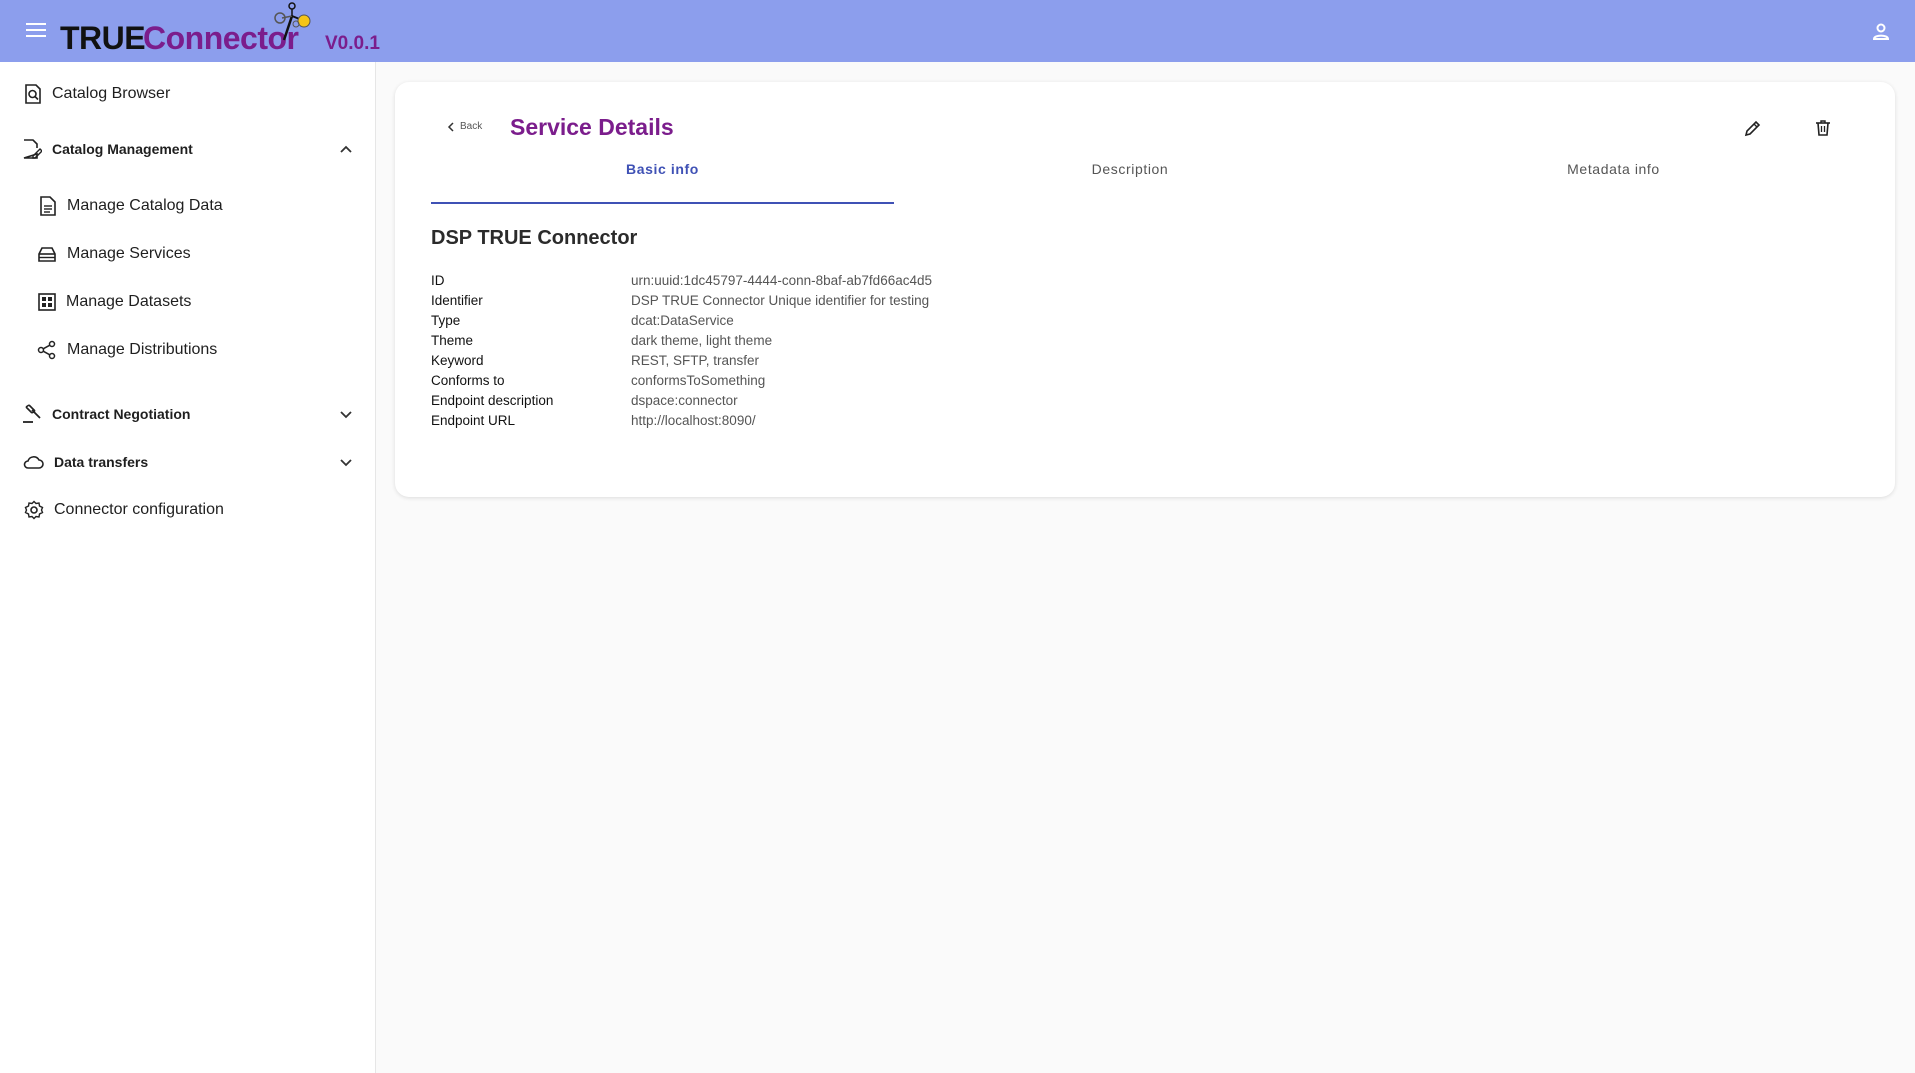  What do you see at coordinates (352, 43) in the screenshot?
I see `app-version: V0.0.1` at bounding box center [352, 43].